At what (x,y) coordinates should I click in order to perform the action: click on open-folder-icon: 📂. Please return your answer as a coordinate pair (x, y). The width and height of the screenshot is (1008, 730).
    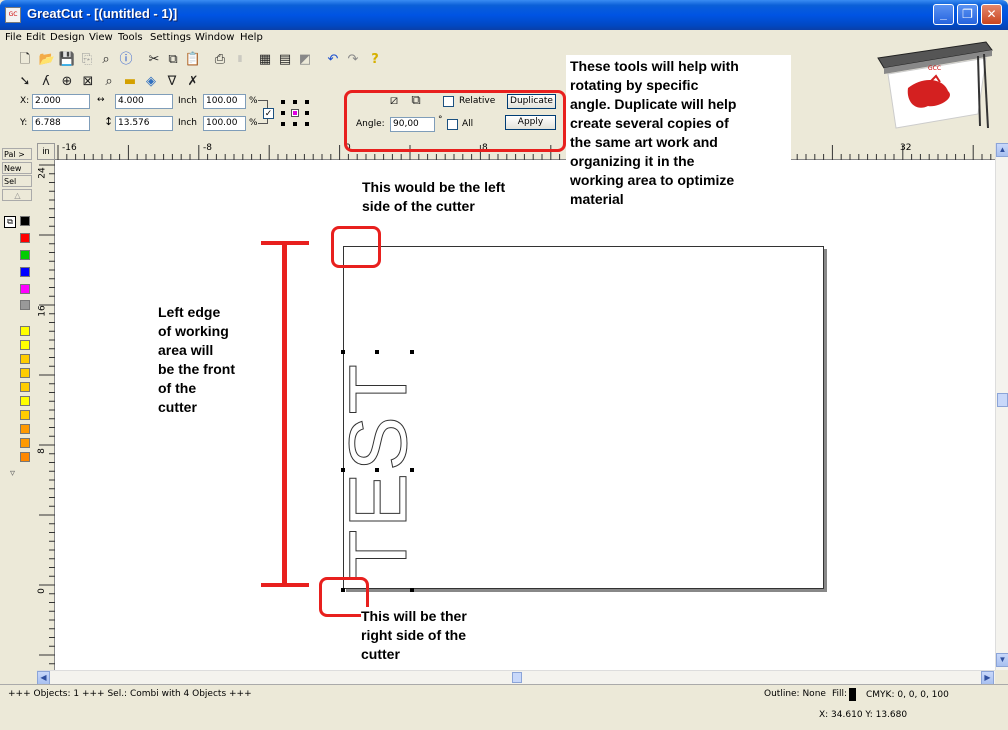
    Looking at the image, I should click on (47, 60).